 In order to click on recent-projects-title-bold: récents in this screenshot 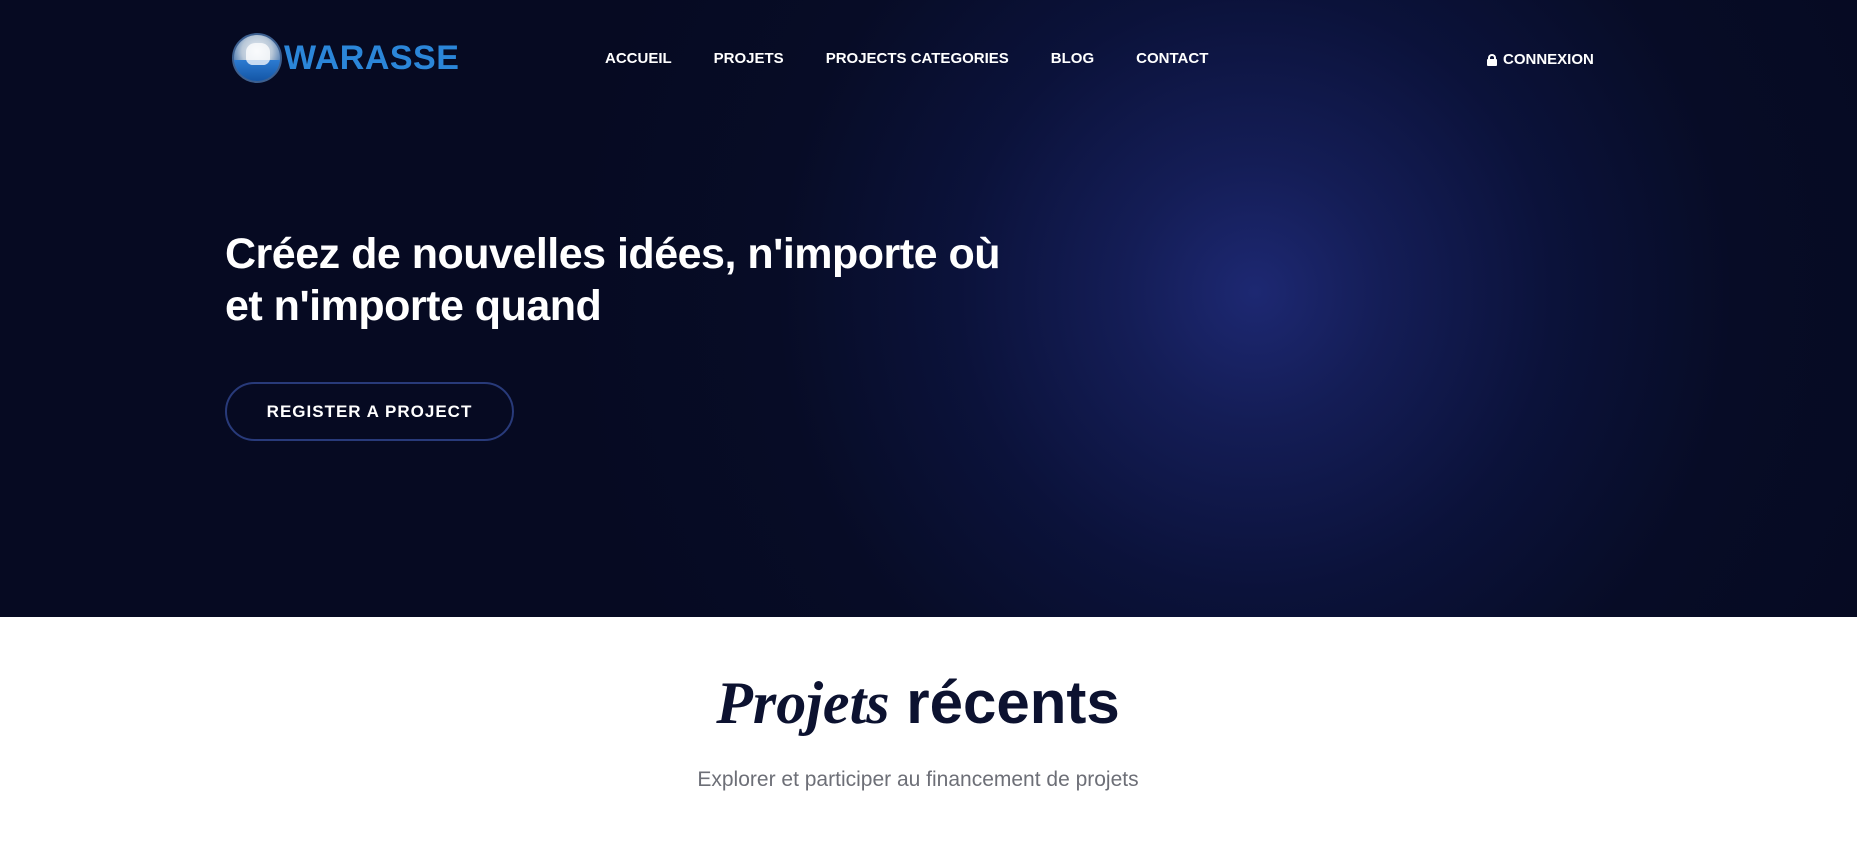, I will do `click(1013, 702)`.